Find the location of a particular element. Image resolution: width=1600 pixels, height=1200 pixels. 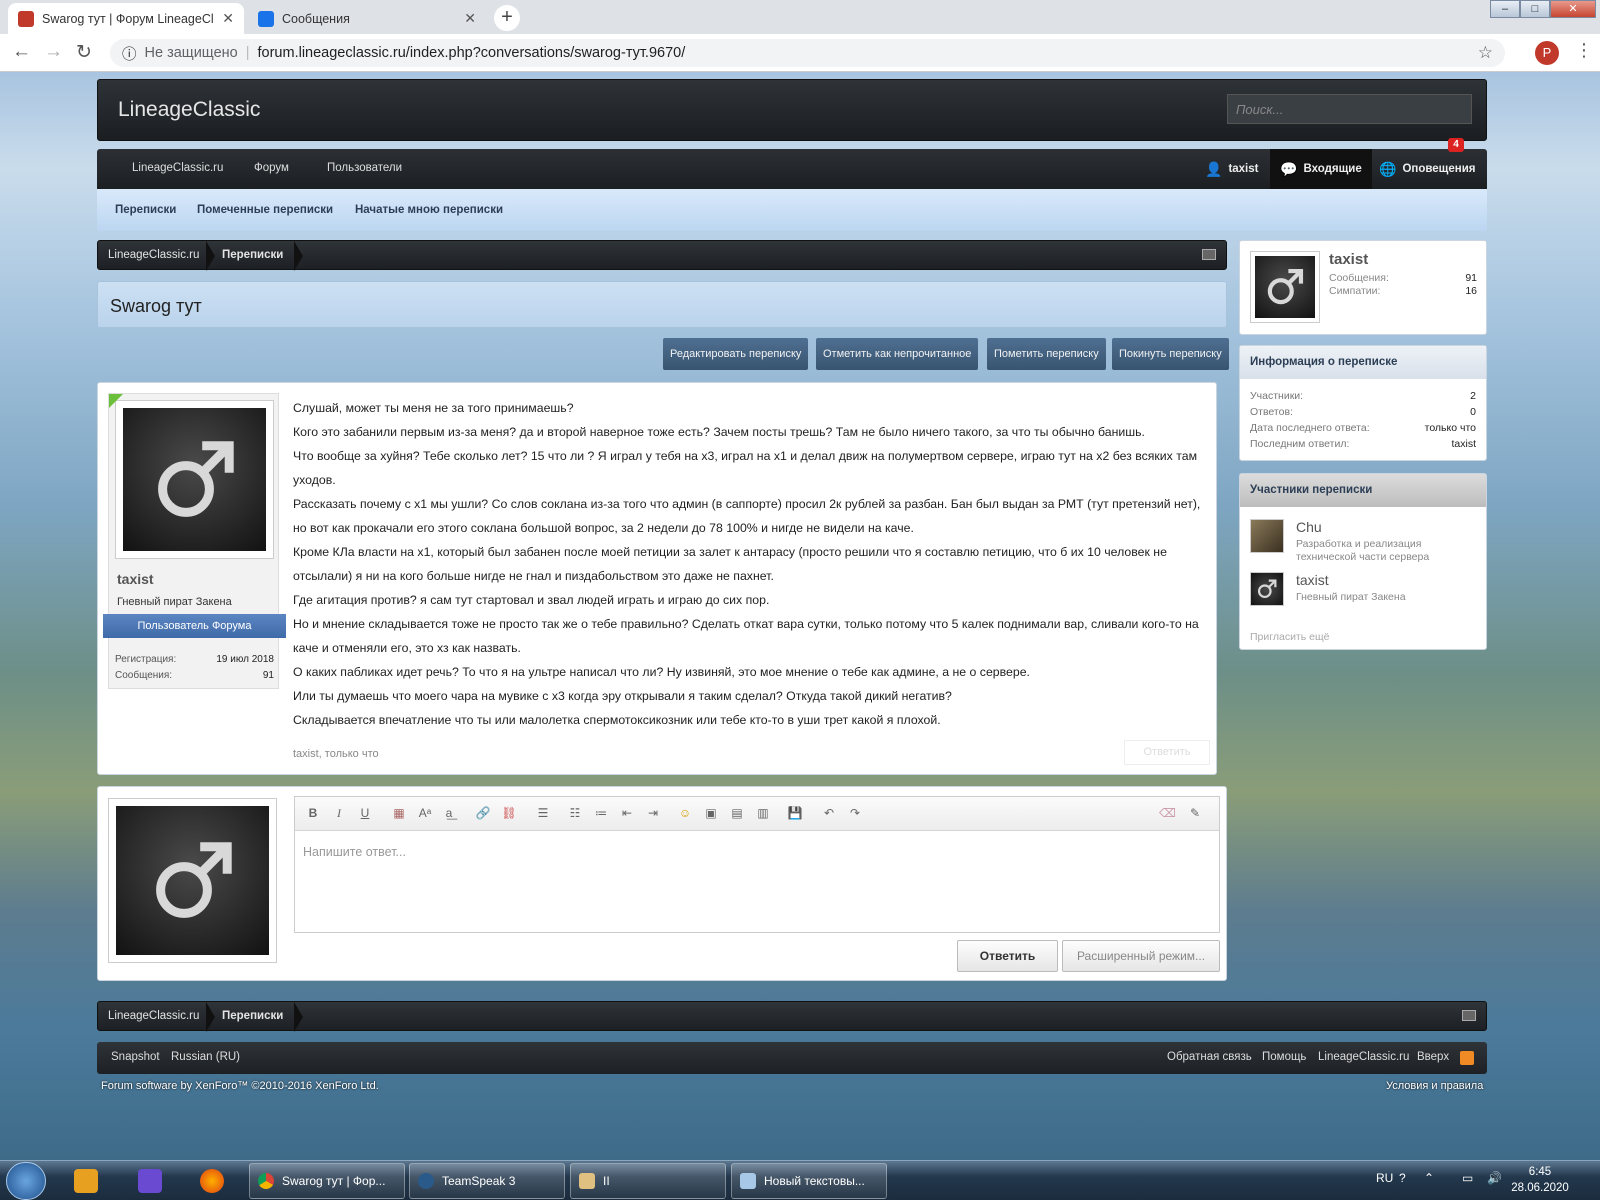

back-arrow-icon: ← is located at coordinates (21, 52).